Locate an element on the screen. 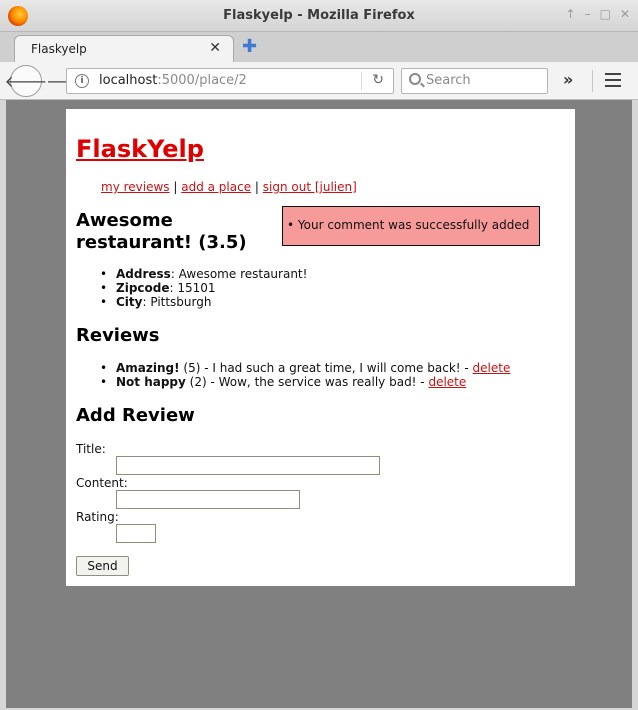 This screenshot has width=638, height=710. hamburger-menu-icon is located at coordinates (613, 82).